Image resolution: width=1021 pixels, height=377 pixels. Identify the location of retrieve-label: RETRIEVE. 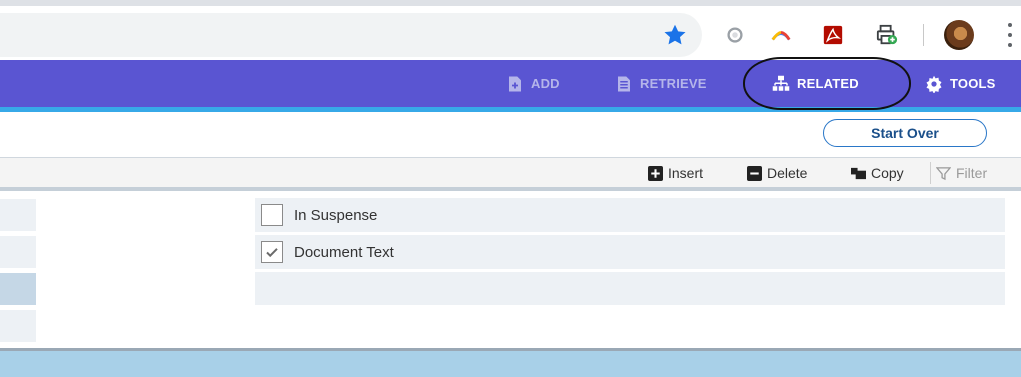
(673, 83).